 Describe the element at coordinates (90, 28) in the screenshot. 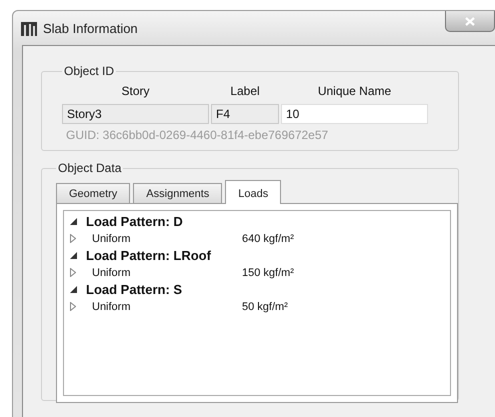

I see `window-title: Slab Information` at that location.